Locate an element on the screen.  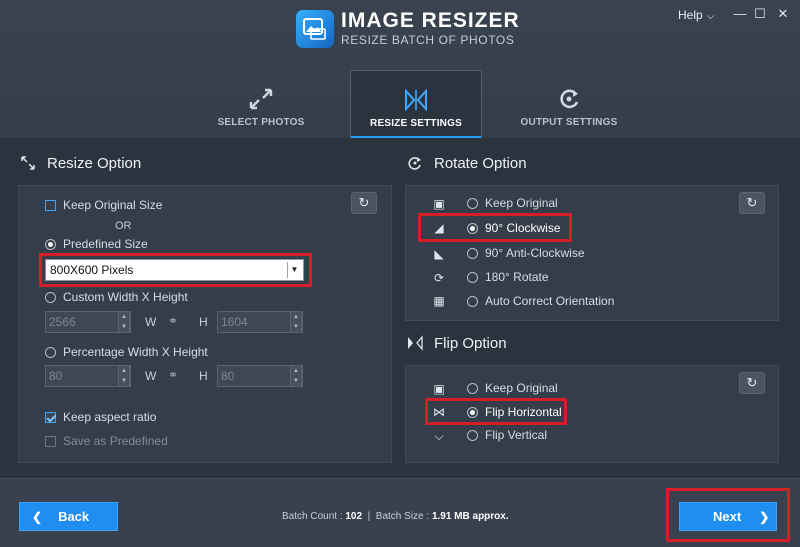
auto-orientation-icon: ▦ is located at coordinates (439, 301).